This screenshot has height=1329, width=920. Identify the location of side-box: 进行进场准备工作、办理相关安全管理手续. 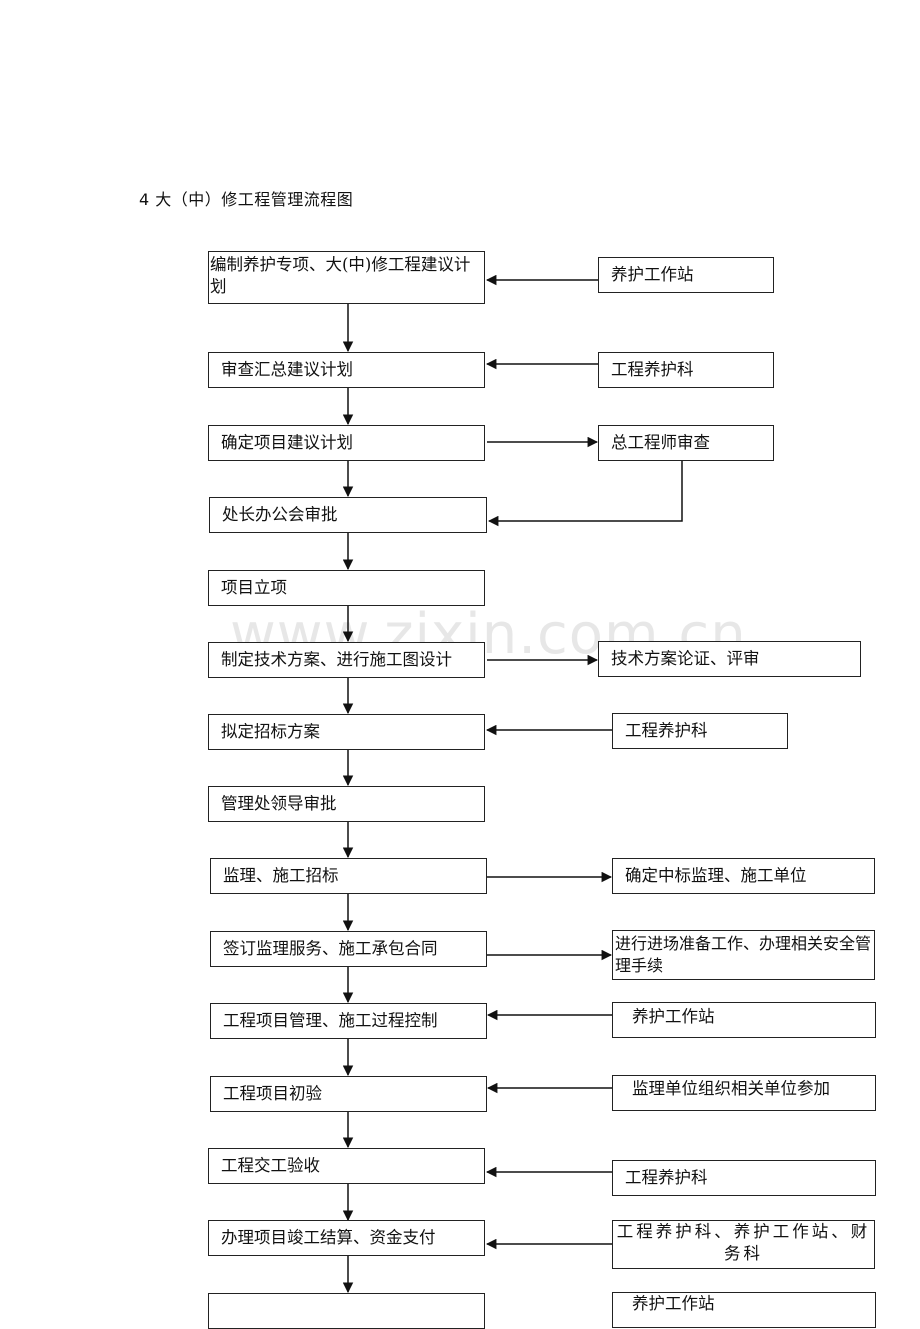
(743, 955).